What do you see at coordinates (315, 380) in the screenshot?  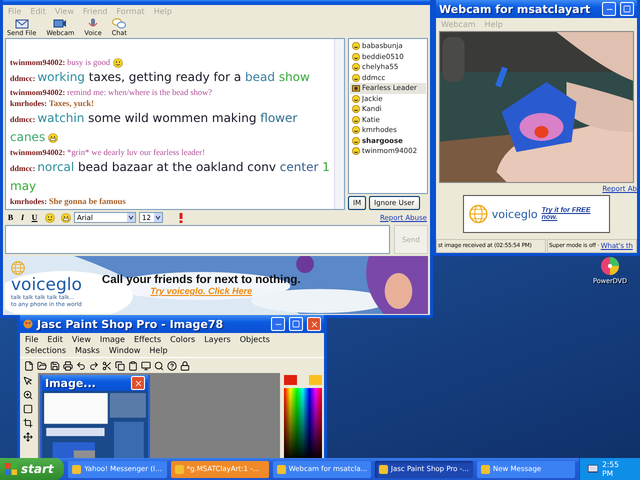 I see `background-swatch` at bounding box center [315, 380].